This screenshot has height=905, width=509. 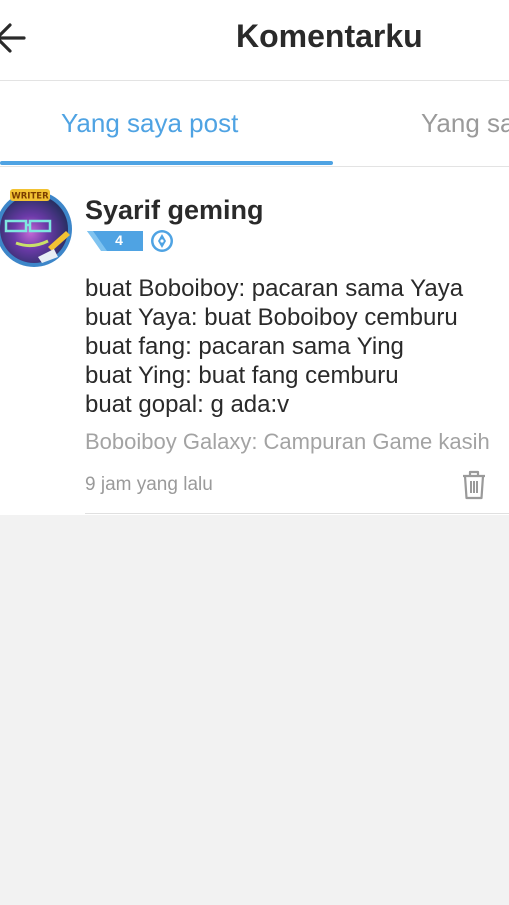 I want to click on pen-nib-icon, so click(x=162, y=241).